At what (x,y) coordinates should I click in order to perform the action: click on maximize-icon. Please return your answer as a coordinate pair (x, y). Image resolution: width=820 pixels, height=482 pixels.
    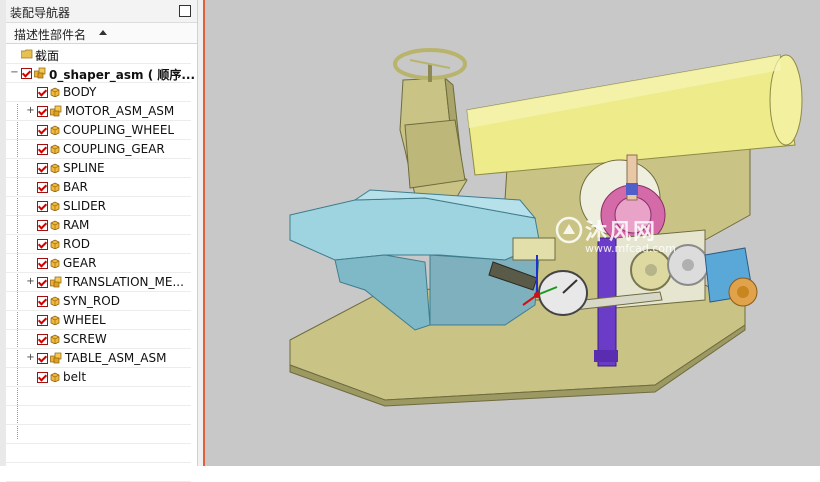
    Looking at the image, I should click on (185, 11).